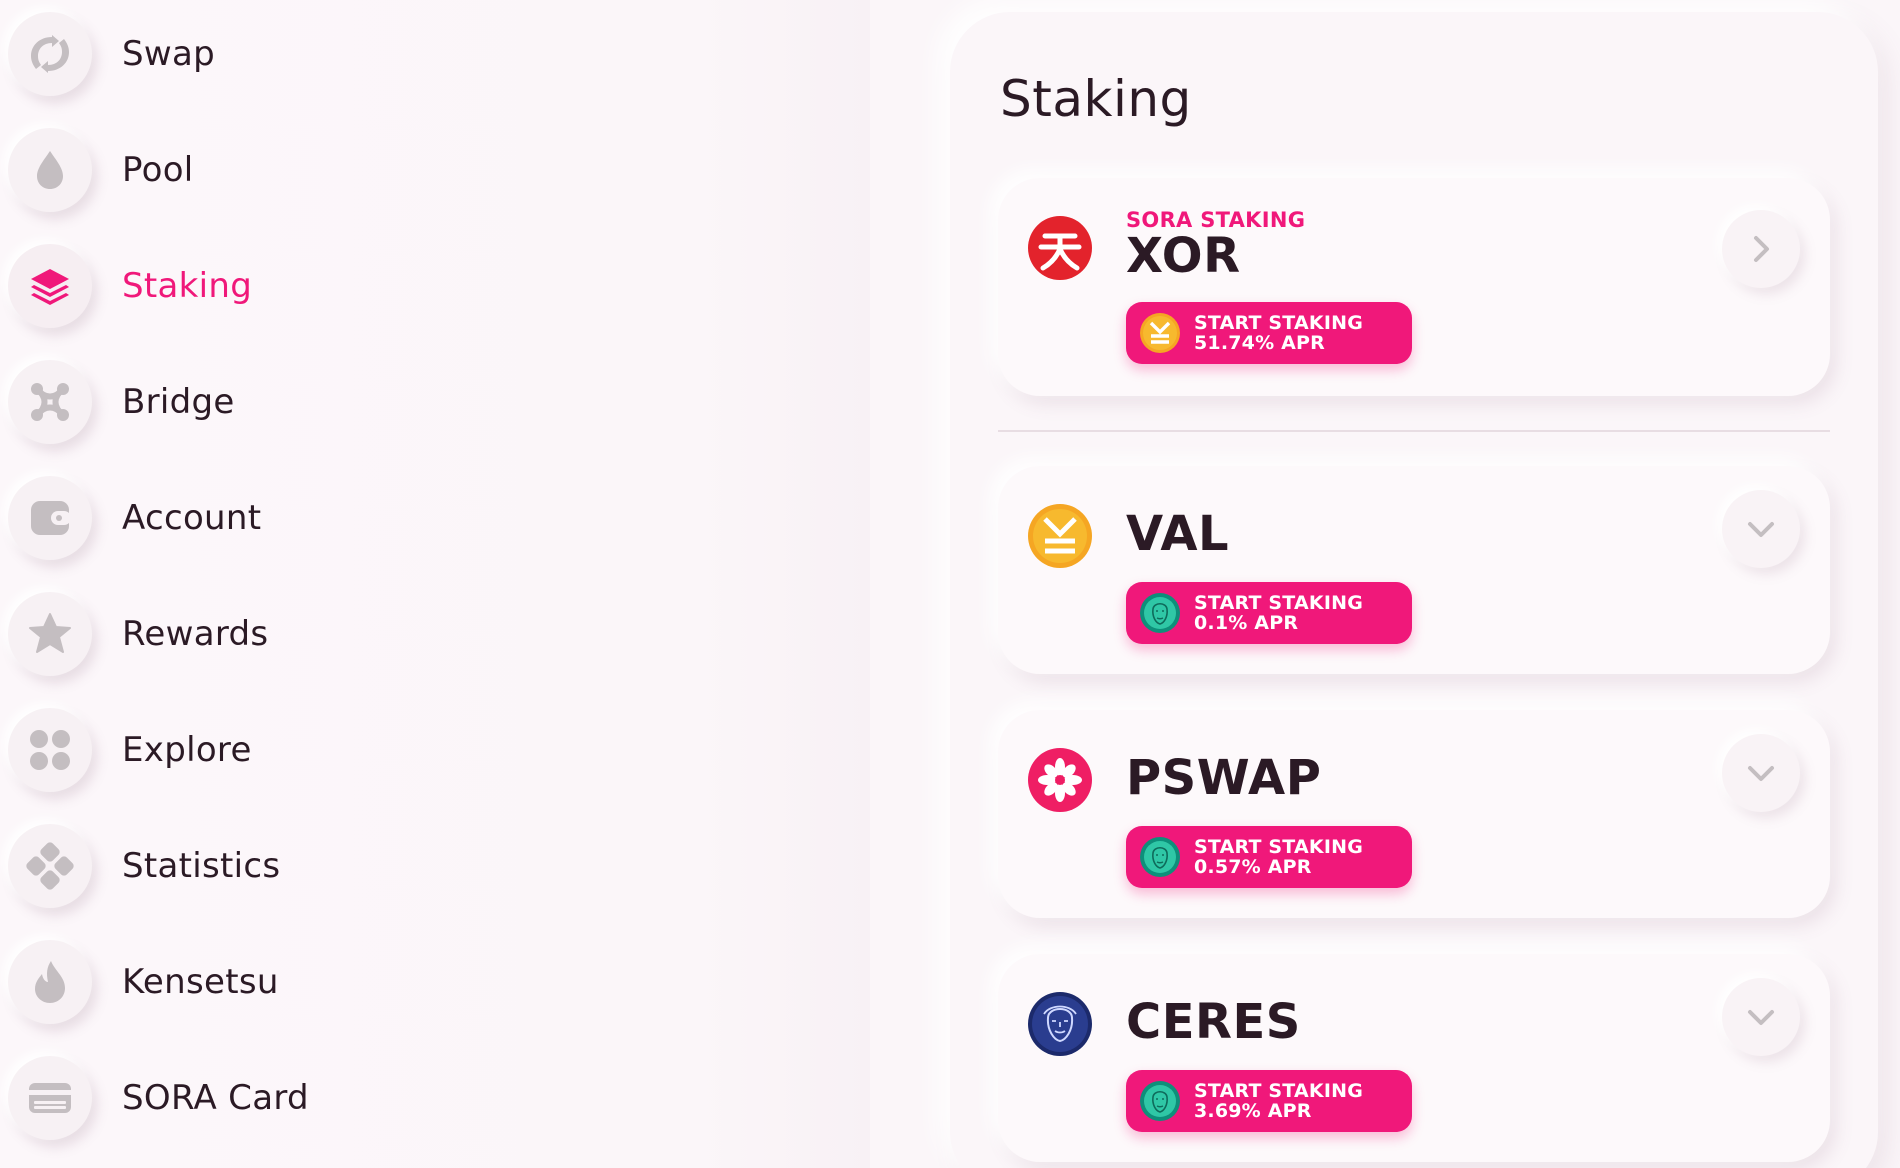  Describe the element at coordinates (438, 54) in the screenshot. I see `sidebar-item-swap: Swap` at that location.